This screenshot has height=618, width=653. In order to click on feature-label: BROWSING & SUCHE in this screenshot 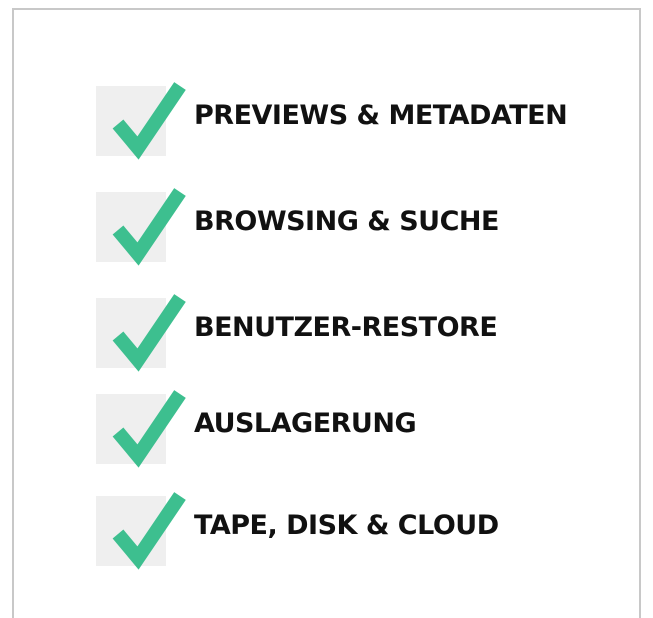, I will do `click(346, 221)`.